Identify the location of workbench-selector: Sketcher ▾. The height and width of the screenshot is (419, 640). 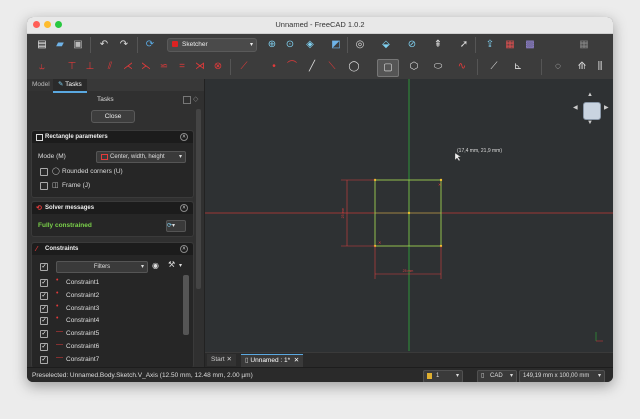
(212, 45).